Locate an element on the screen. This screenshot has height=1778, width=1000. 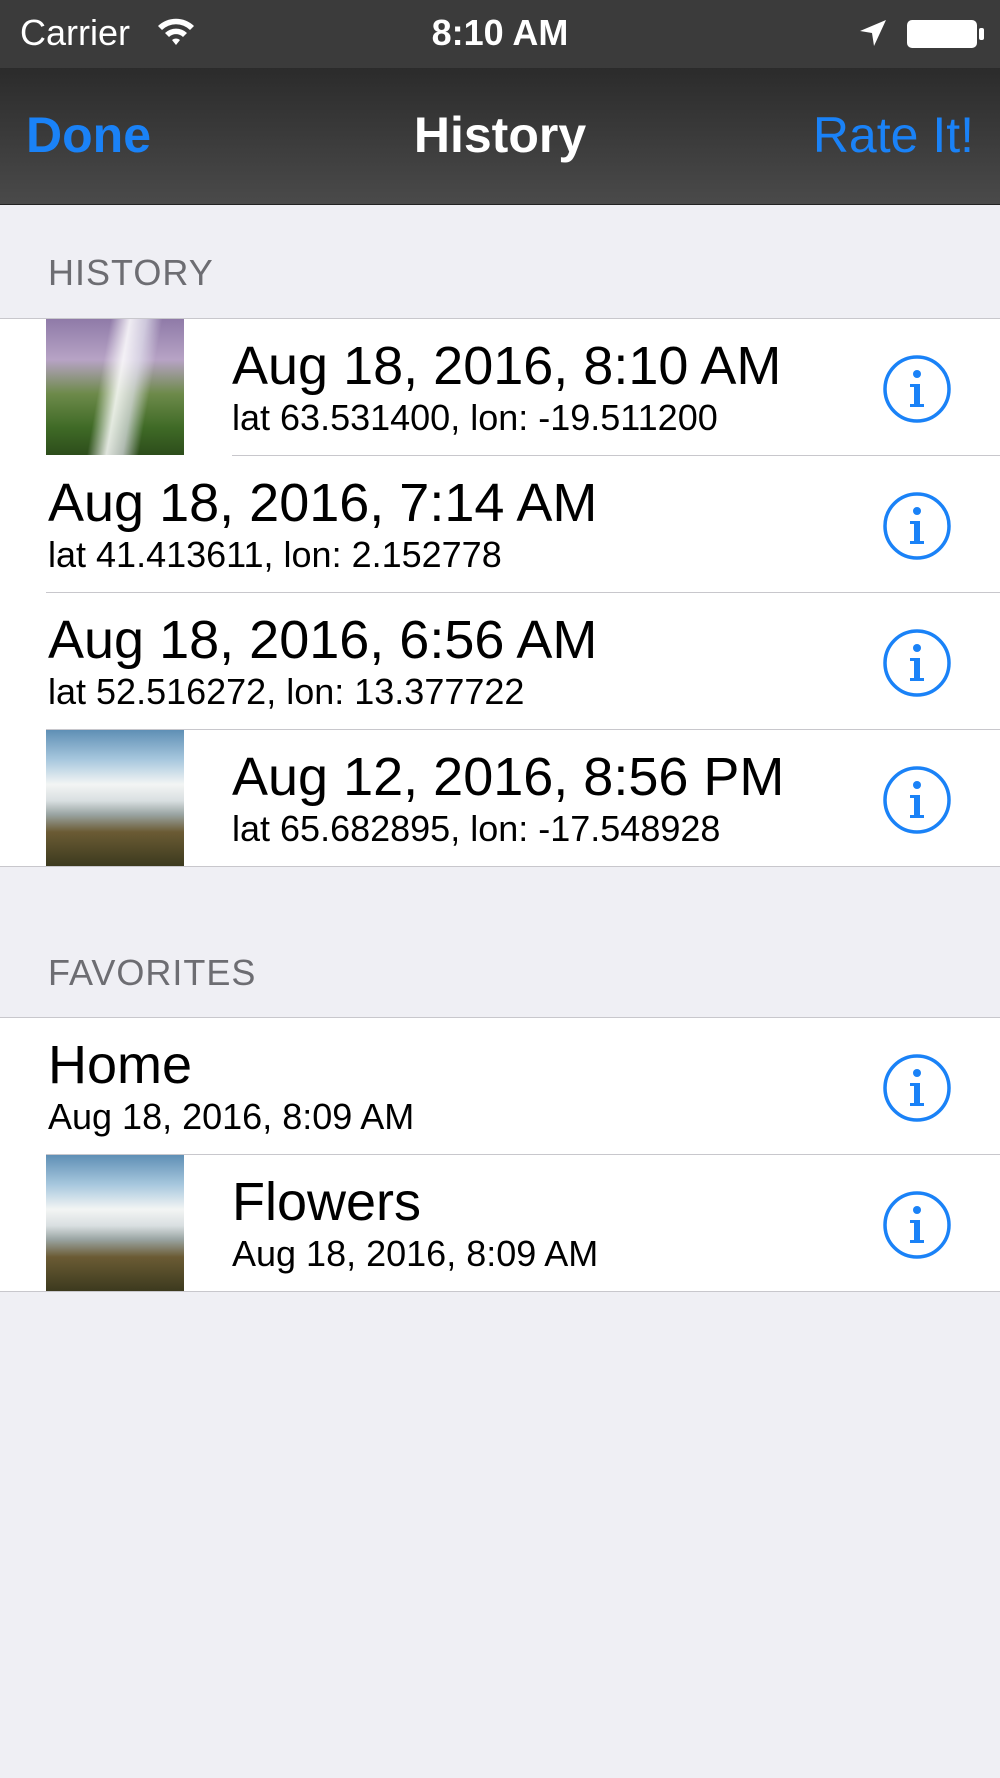
status-bar: Carrier 8:10 AM is located at coordinates (500, 34).